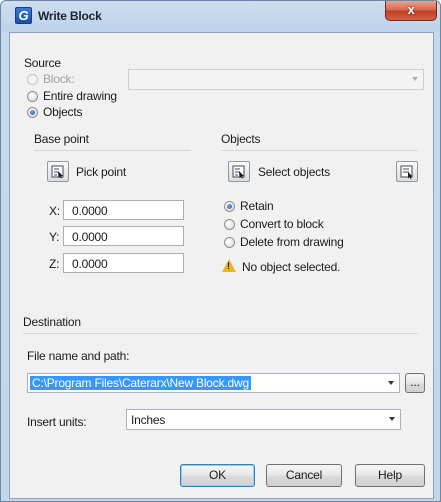 This screenshot has height=502, width=441. Describe the element at coordinates (78, 356) in the screenshot. I see `file-path-label: File name and path:` at that location.